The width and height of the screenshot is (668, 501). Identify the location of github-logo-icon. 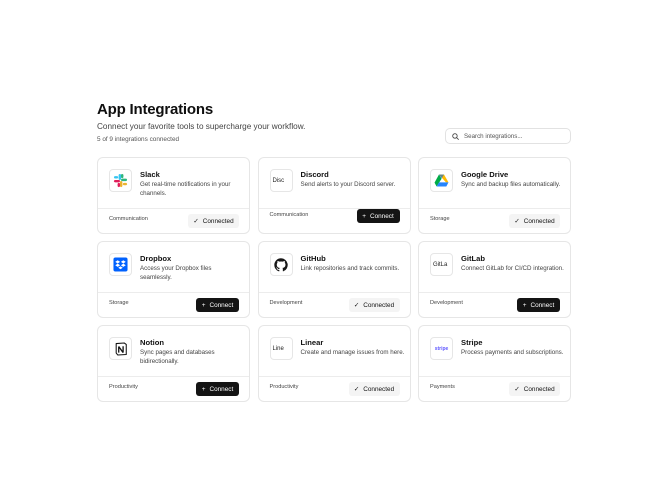
(281, 264).